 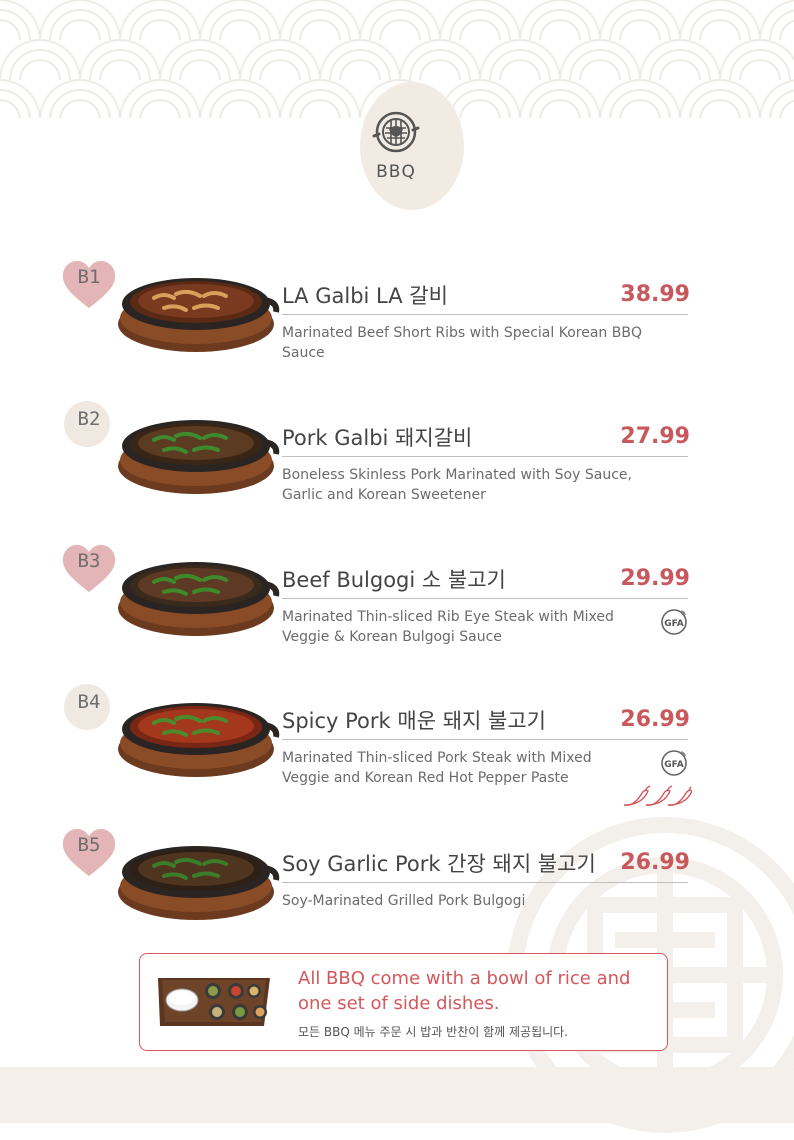 What do you see at coordinates (377, 438) in the screenshot?
I see `item-name: Pork Galbi 돼지갈비` at bounding box center [377, 438].